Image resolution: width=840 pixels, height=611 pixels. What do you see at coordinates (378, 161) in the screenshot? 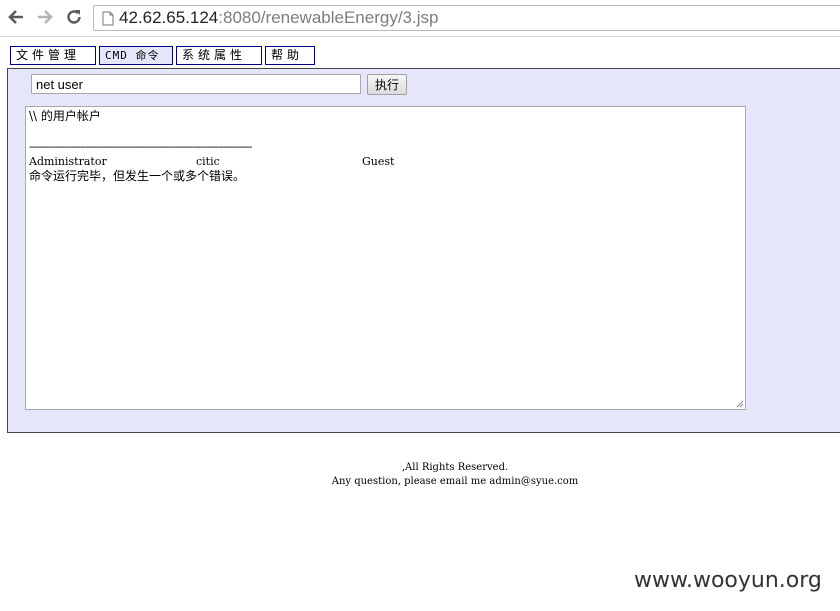
I see `user-guest: Guest` at bounding box center [378, 161].